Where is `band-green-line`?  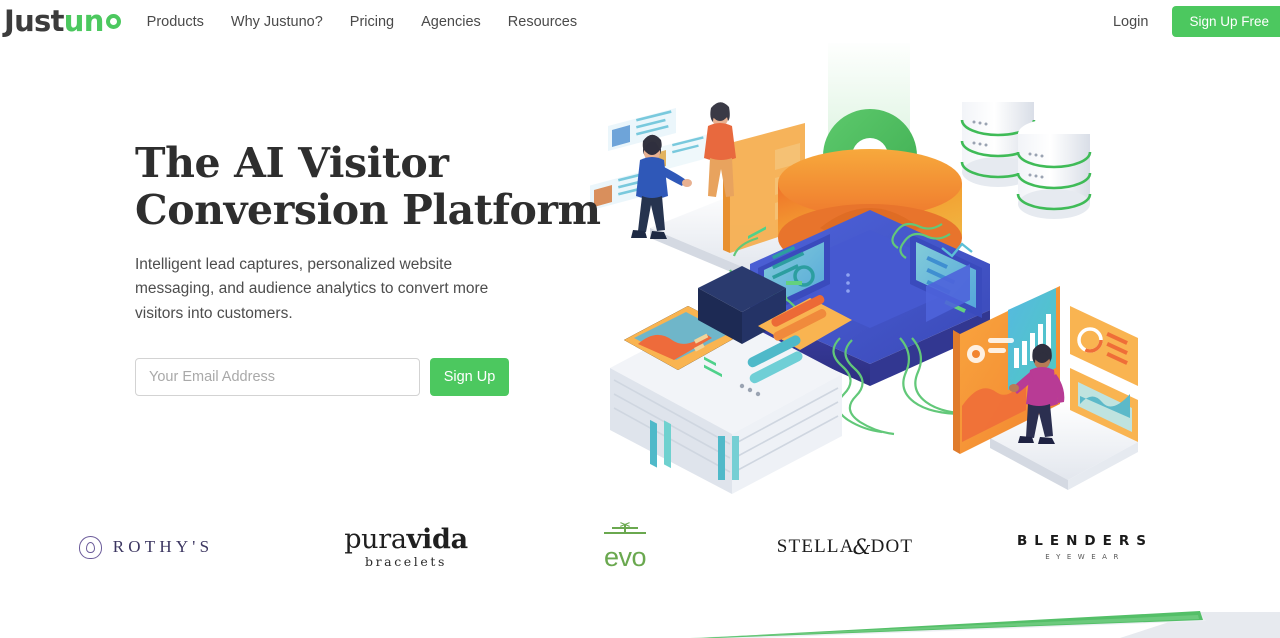
band-green-line is located at coordinates (951, 624).